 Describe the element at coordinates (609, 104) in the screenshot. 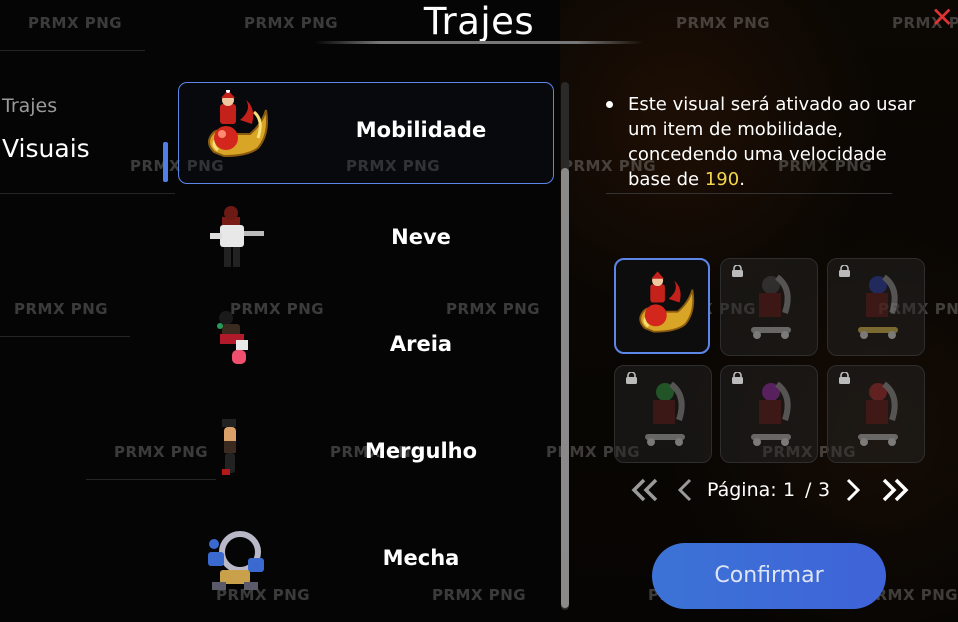

I see `bullet-icon` at that location.